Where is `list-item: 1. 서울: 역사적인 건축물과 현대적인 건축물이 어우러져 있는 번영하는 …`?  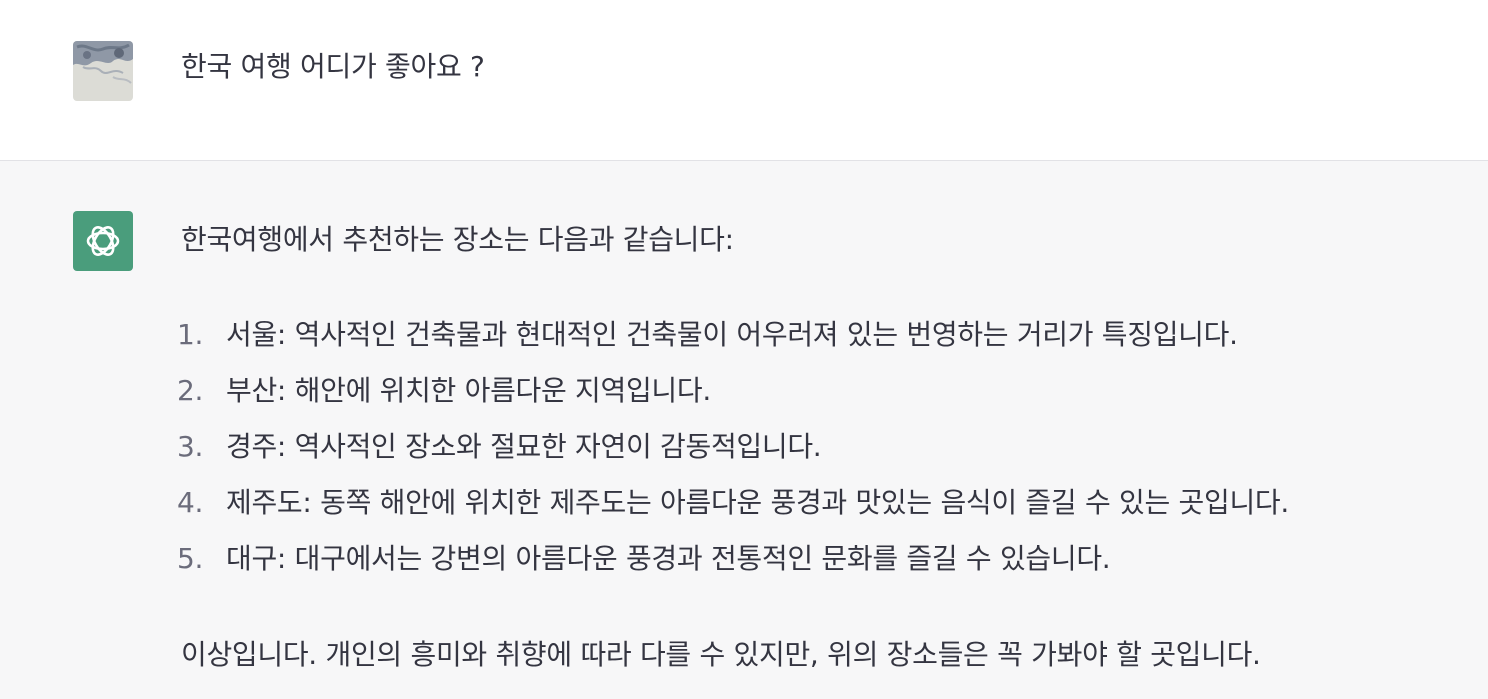
list-item: 1. 서울: 역사적인 건축물과 현대적인 건축물이 어우러져 있는 번영하는 … is located at coordinates (733, 343).